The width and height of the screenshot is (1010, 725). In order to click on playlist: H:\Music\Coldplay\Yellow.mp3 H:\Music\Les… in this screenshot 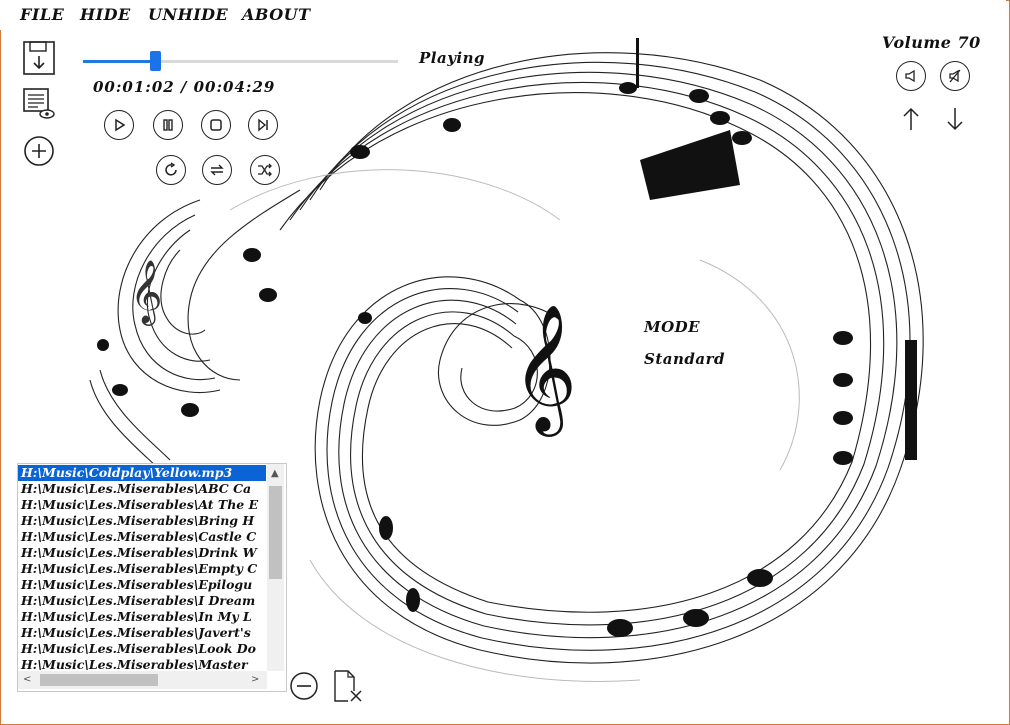, I will do `click(152, 577)`.